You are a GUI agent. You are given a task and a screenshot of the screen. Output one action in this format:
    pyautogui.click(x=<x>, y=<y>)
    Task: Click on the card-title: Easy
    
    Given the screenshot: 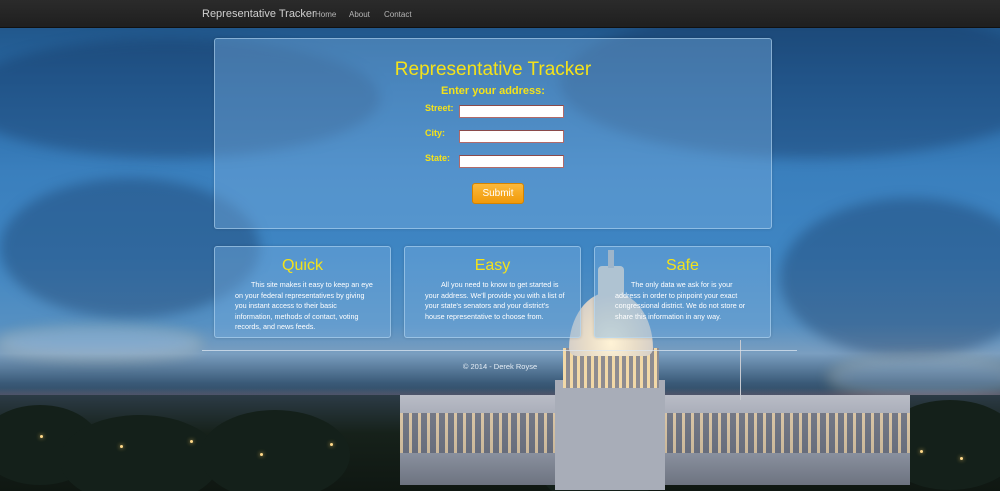 What is the action you would take?
    pyautogui.click(x=492, y=265)
    